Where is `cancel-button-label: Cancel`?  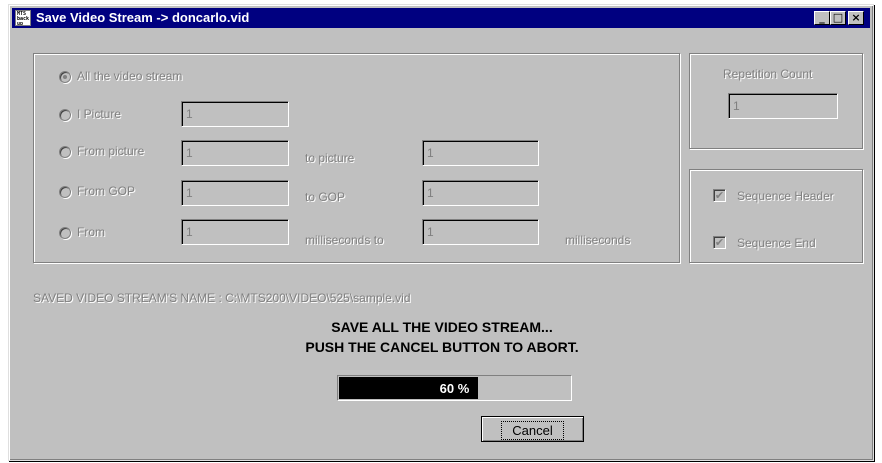 cancel-button-label: Cancel is located at coordinates (532, 430).